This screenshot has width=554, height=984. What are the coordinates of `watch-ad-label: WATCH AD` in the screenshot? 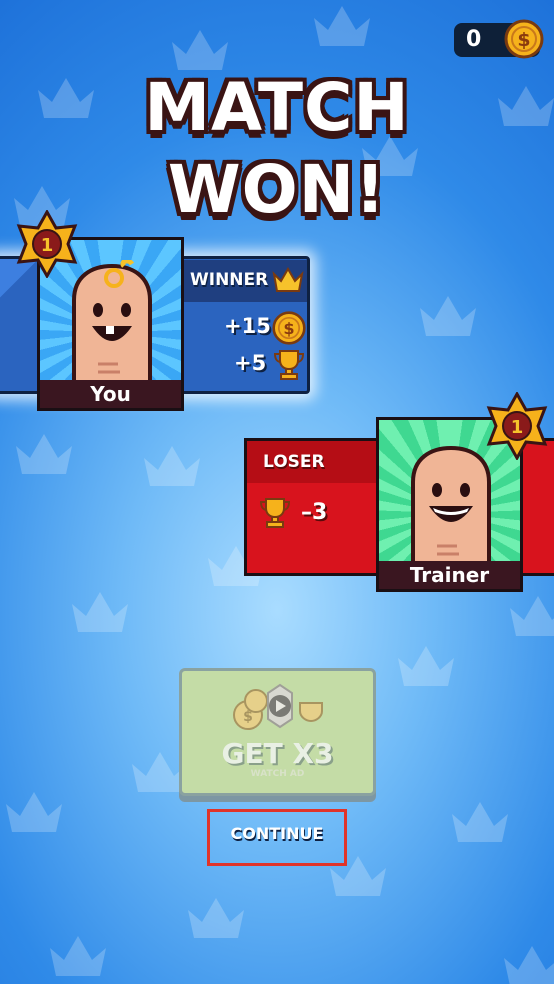 It's located at (277, 774).